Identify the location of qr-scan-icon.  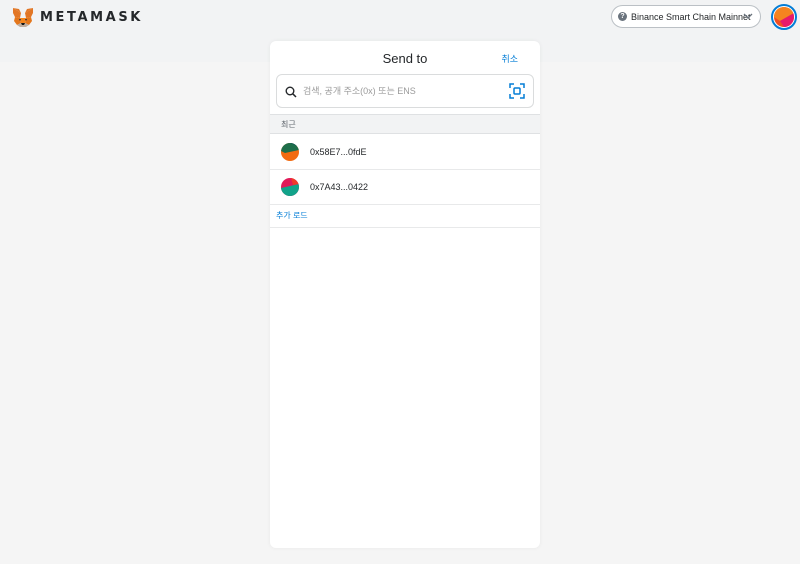
(517, 93).